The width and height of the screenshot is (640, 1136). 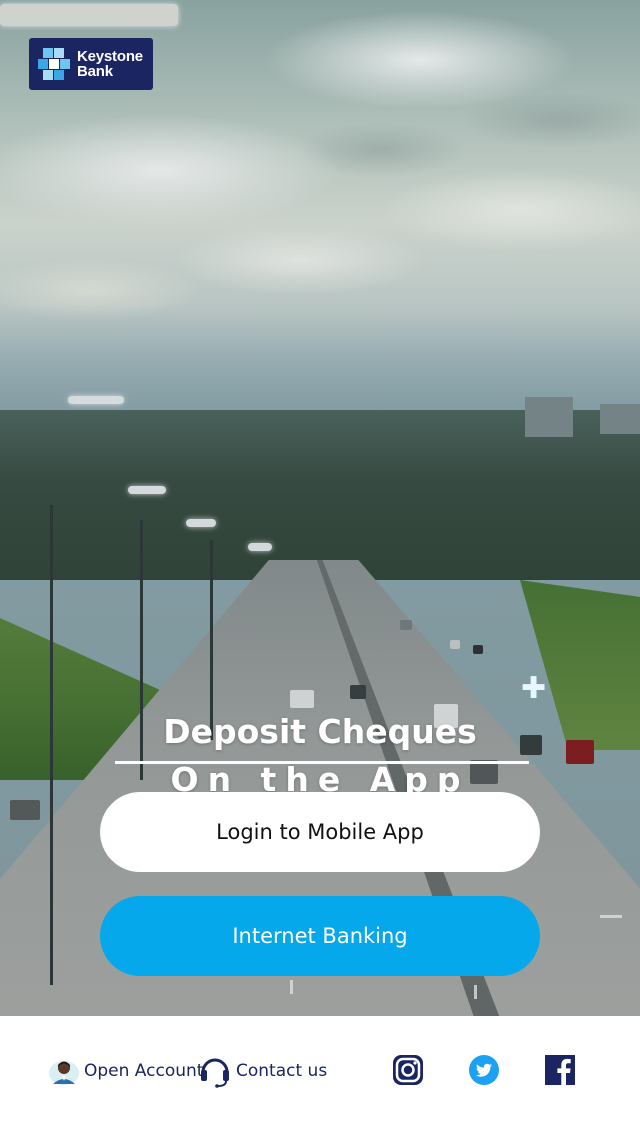 What do you see at coordinates (64, 1073) in the screenshot?
I see `person-avatar-icon` at bounding box center [64, 1073].